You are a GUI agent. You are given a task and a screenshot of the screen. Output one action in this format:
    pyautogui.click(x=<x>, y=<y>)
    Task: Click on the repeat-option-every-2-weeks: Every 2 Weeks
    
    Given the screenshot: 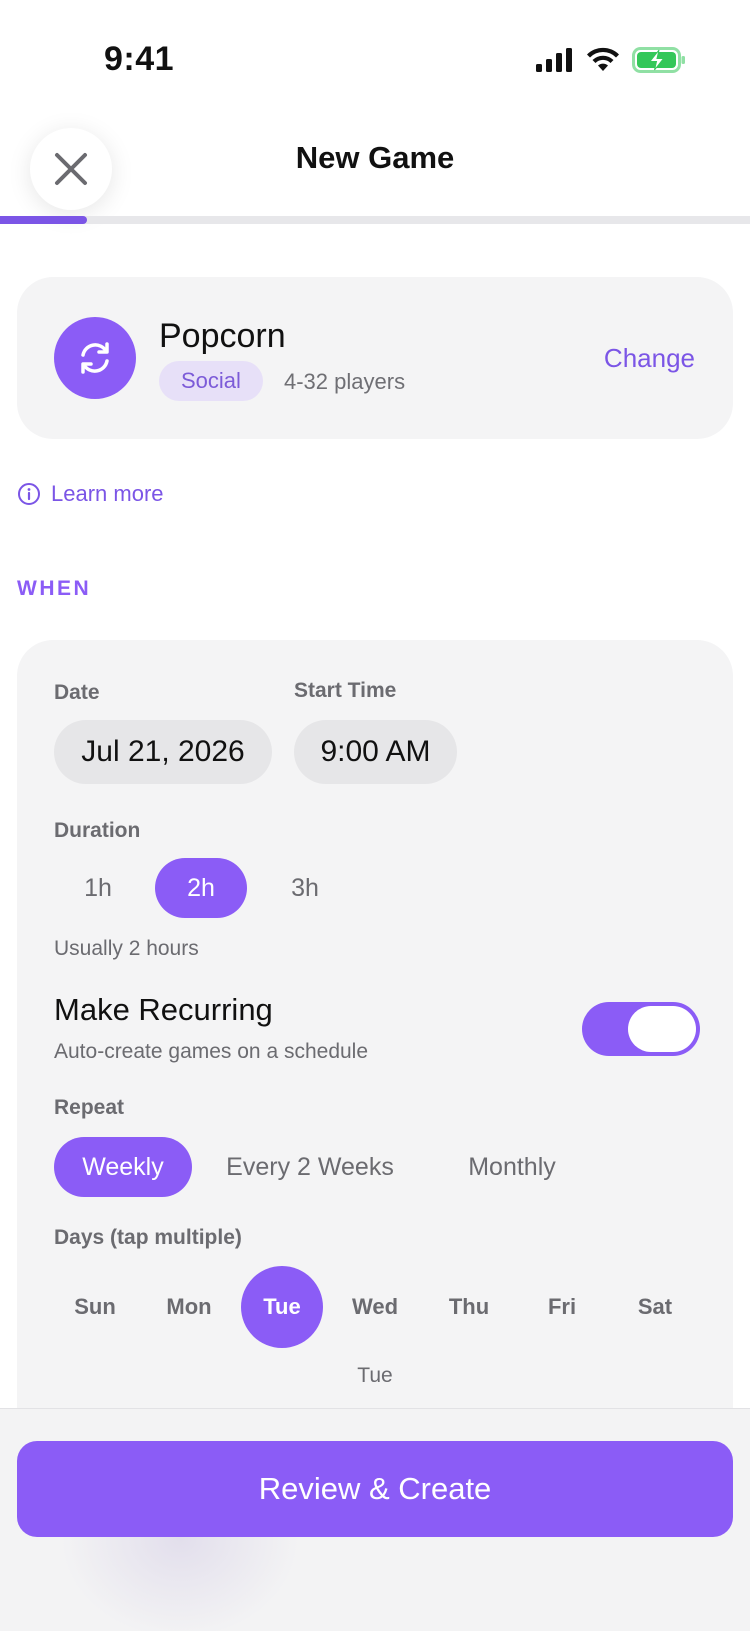 What is the action you would take?
    pyautogui.click(x=310, y=1167)
    